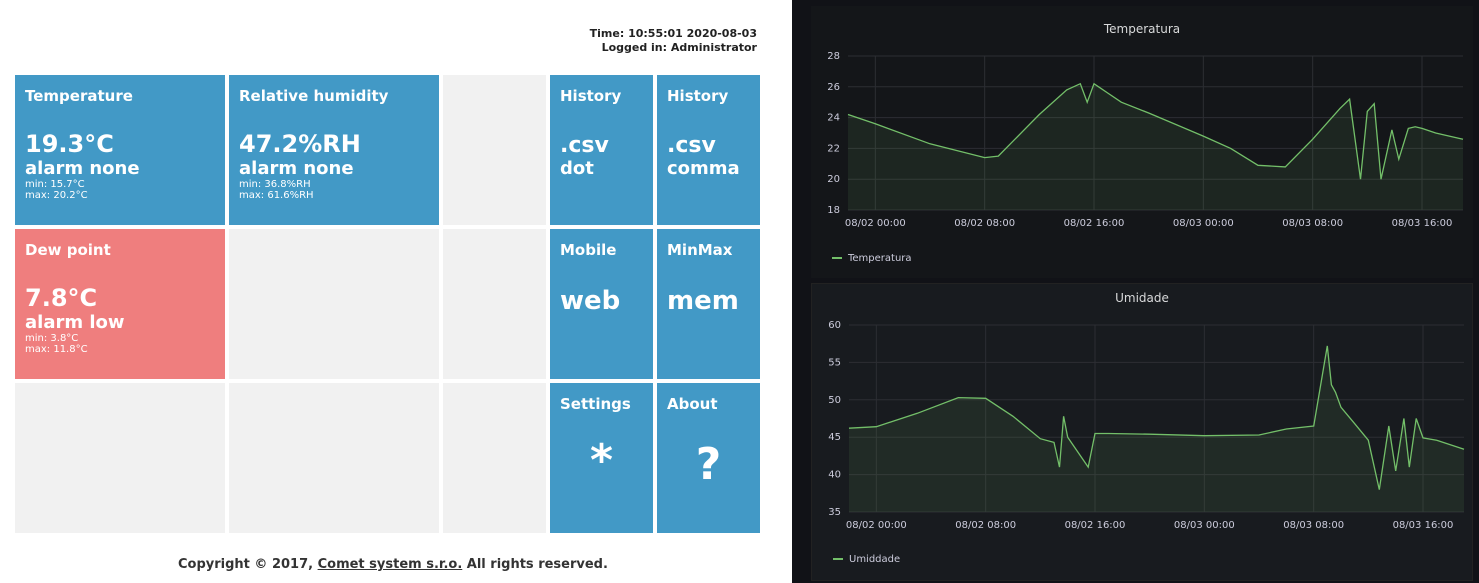 This screenshot has height=583, width=1479. Describe the element at coordinates (79, 96) in the screenshot. I see `tile-title: Temperature` at that location.